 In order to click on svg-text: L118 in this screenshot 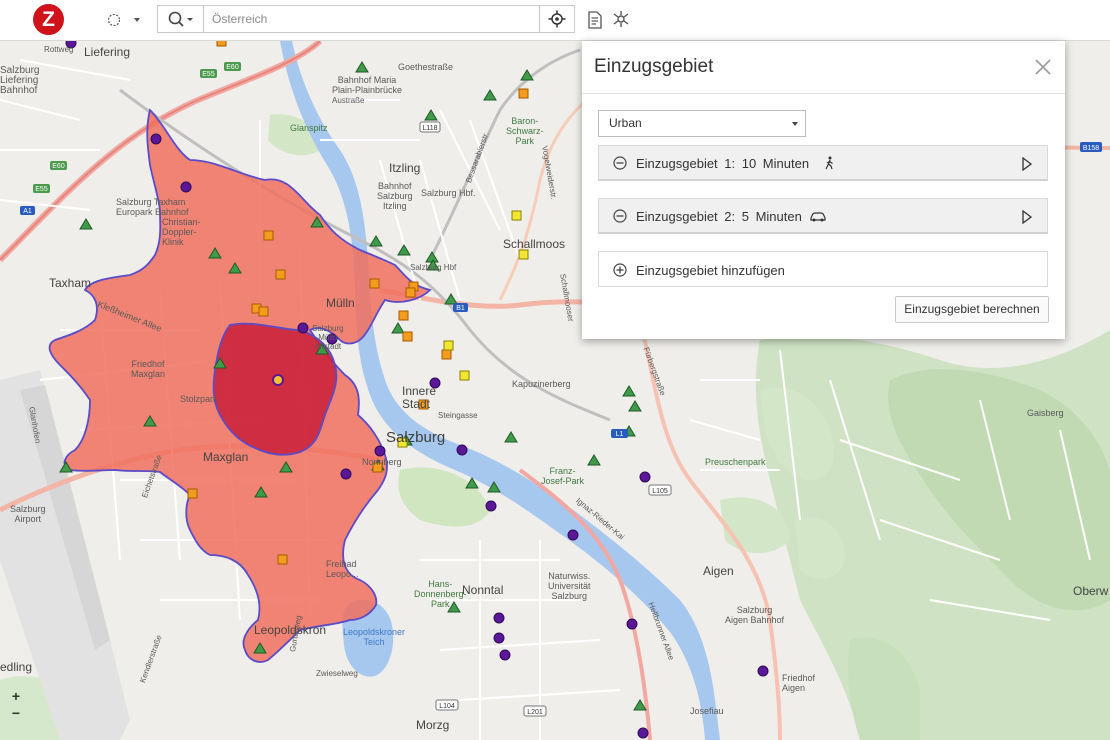, I will do `click(429, 128)`.